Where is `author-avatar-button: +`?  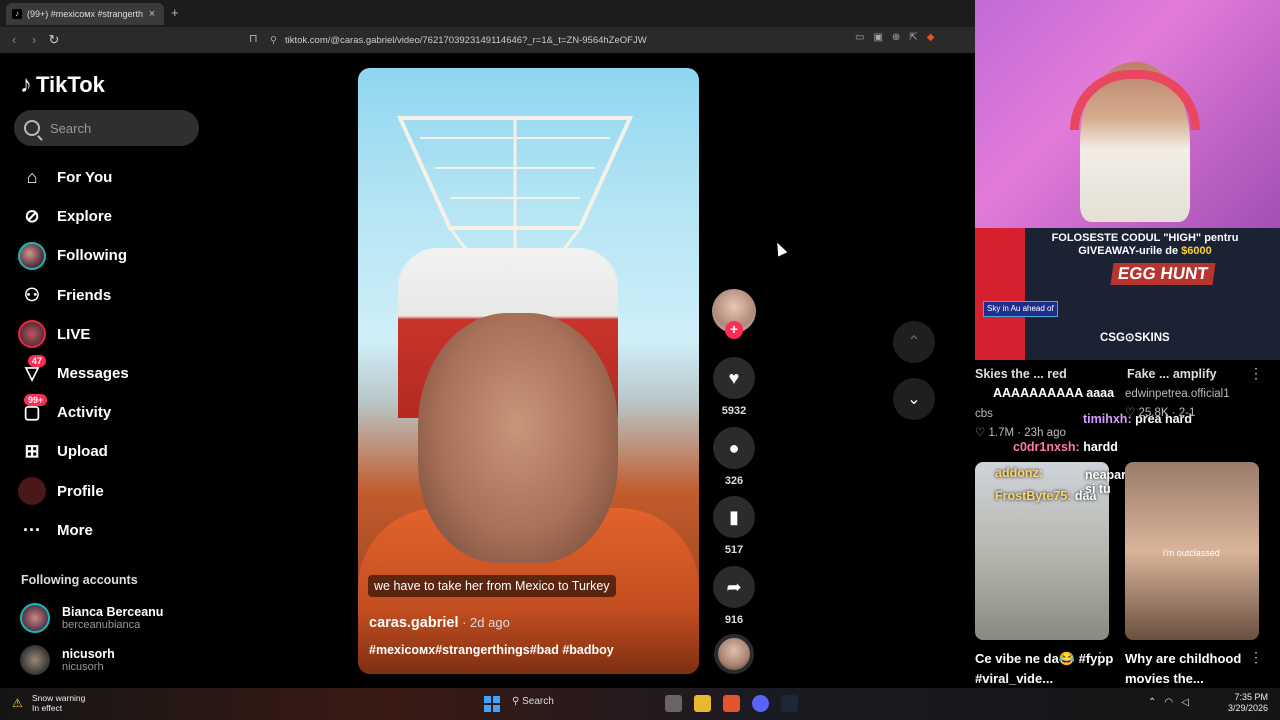
author-avatar-button: + is located at coordinates (734, 314).